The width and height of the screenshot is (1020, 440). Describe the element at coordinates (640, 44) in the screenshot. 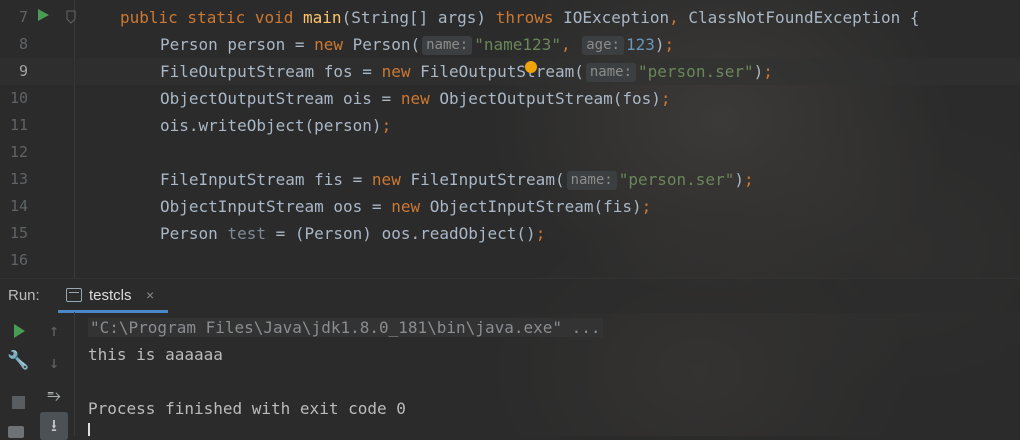

I see `code-token: 123` at that location.